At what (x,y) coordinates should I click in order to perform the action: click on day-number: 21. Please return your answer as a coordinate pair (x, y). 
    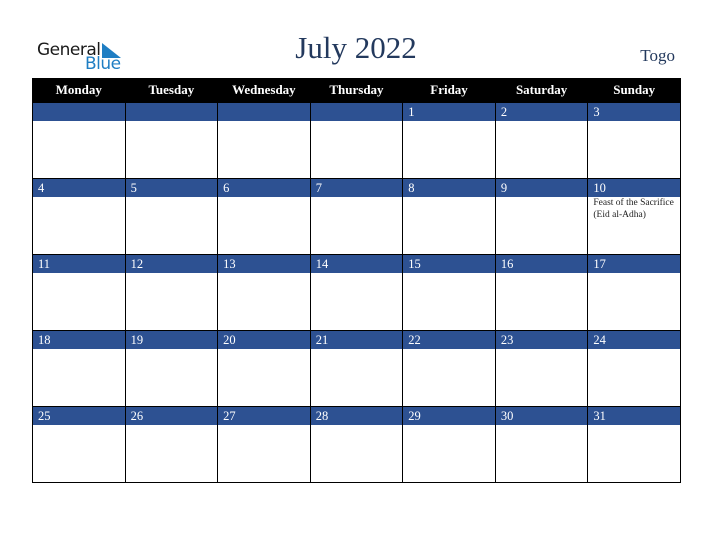
    Looking at the image, I should click on (356, 340).